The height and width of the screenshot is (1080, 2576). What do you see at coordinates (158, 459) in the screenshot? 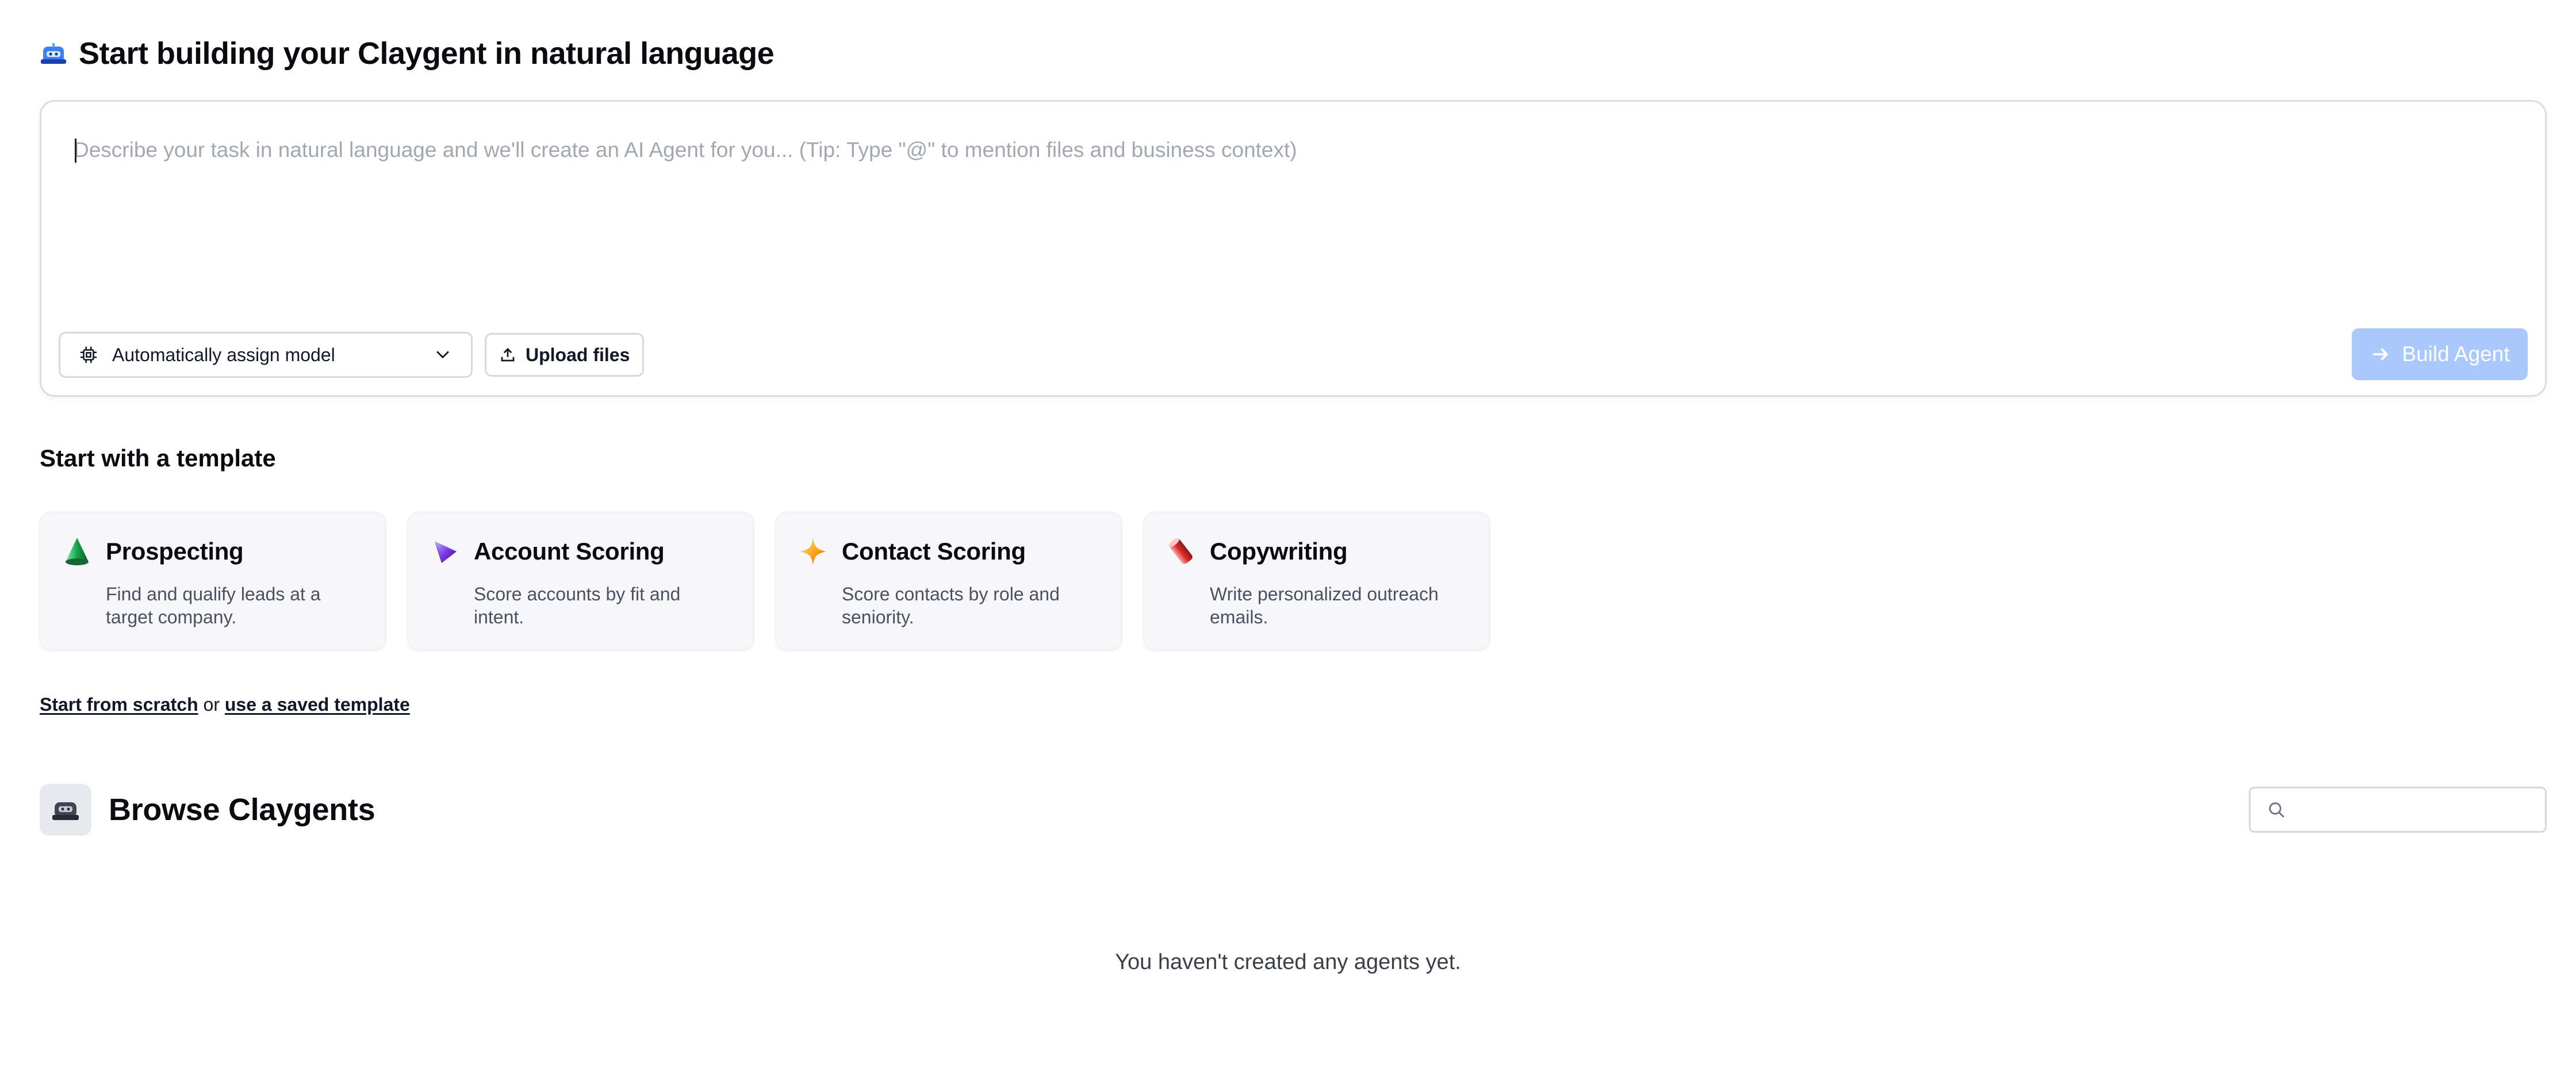
I see `templates-heading: Start with a template` at bounding box center [158, 459].